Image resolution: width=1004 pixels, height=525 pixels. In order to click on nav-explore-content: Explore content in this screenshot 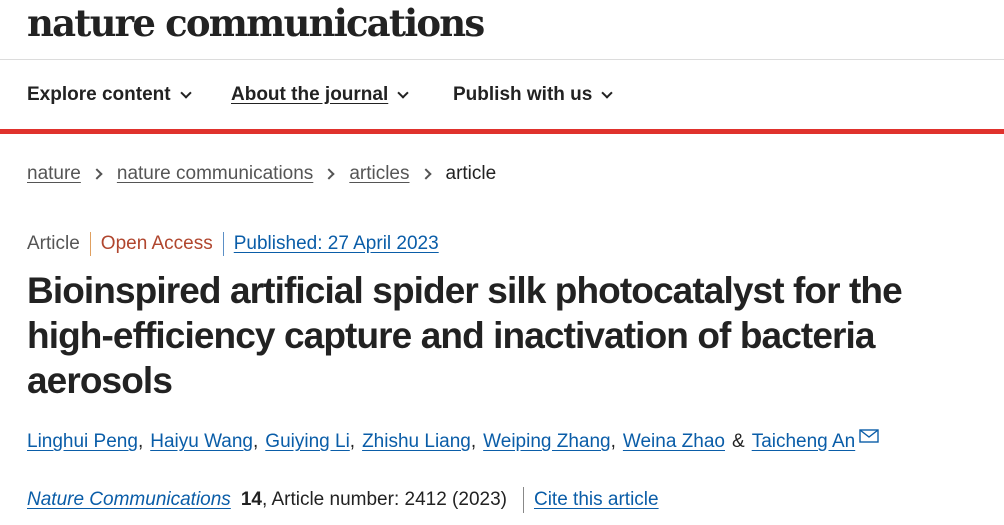, I will do `click(109, 95)`.